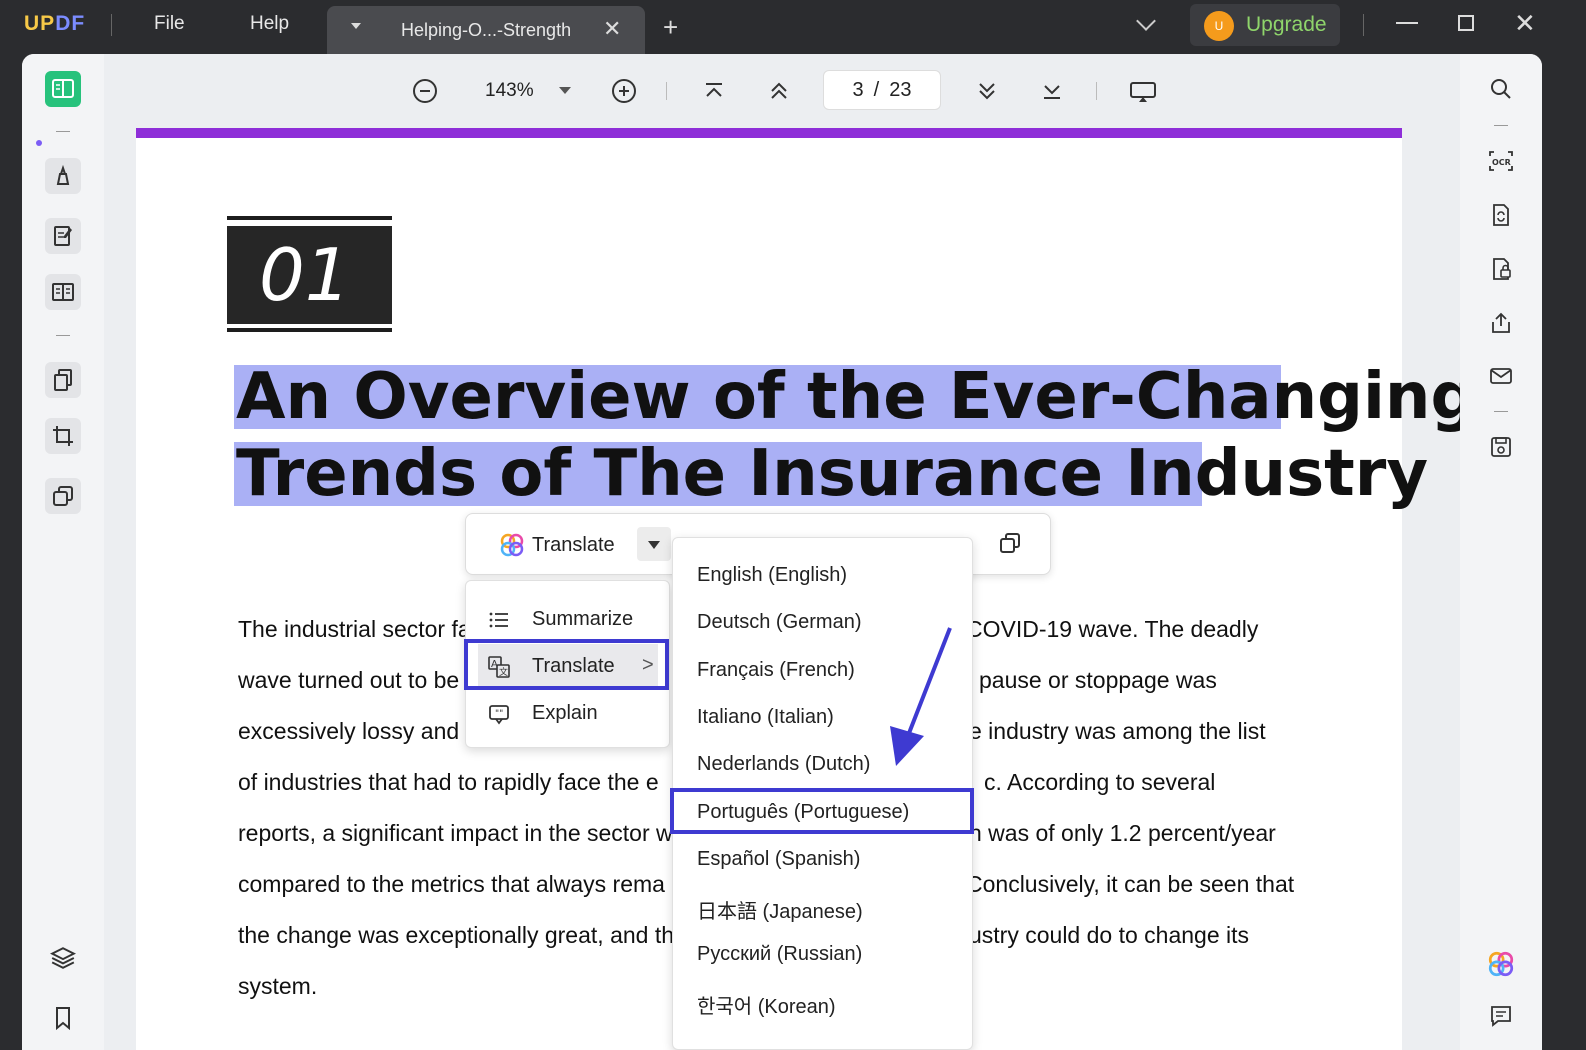 The image size is (1586, 1050). I want to click on page-header-bar, so click(769, 133).